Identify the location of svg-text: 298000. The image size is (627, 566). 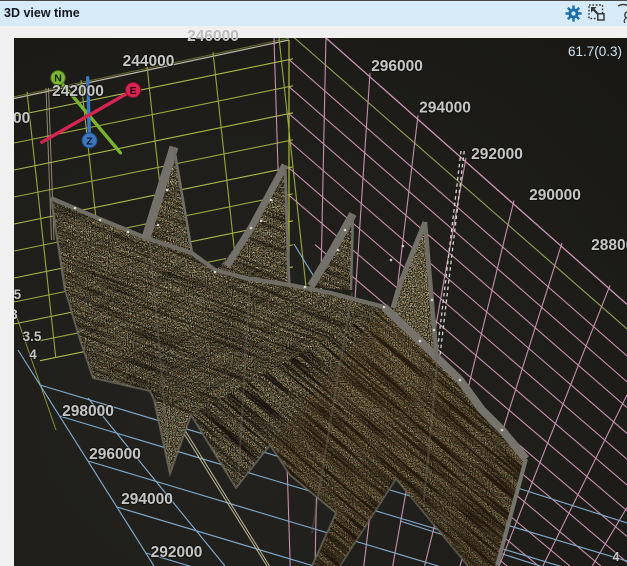
(88, 411).